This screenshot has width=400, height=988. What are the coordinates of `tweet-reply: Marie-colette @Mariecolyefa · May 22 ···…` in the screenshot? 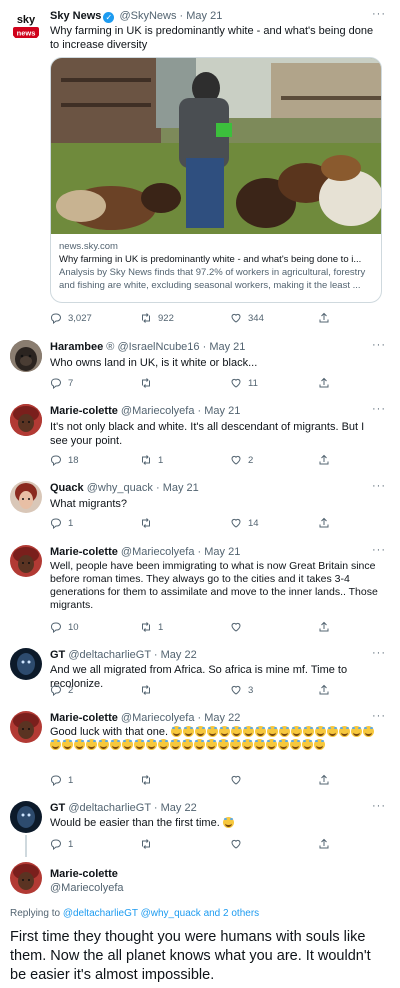 It's located at (200, 750).